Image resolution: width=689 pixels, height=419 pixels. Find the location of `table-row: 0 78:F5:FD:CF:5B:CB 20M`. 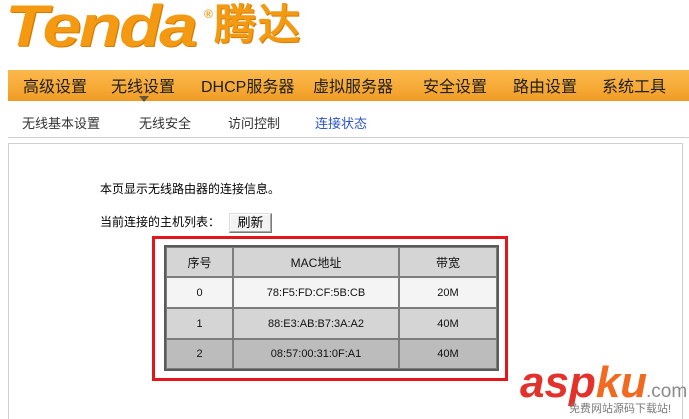

table-row: 0 78:F5:FD:CF:5B:CB 20M is located at coordinates (331, 292).